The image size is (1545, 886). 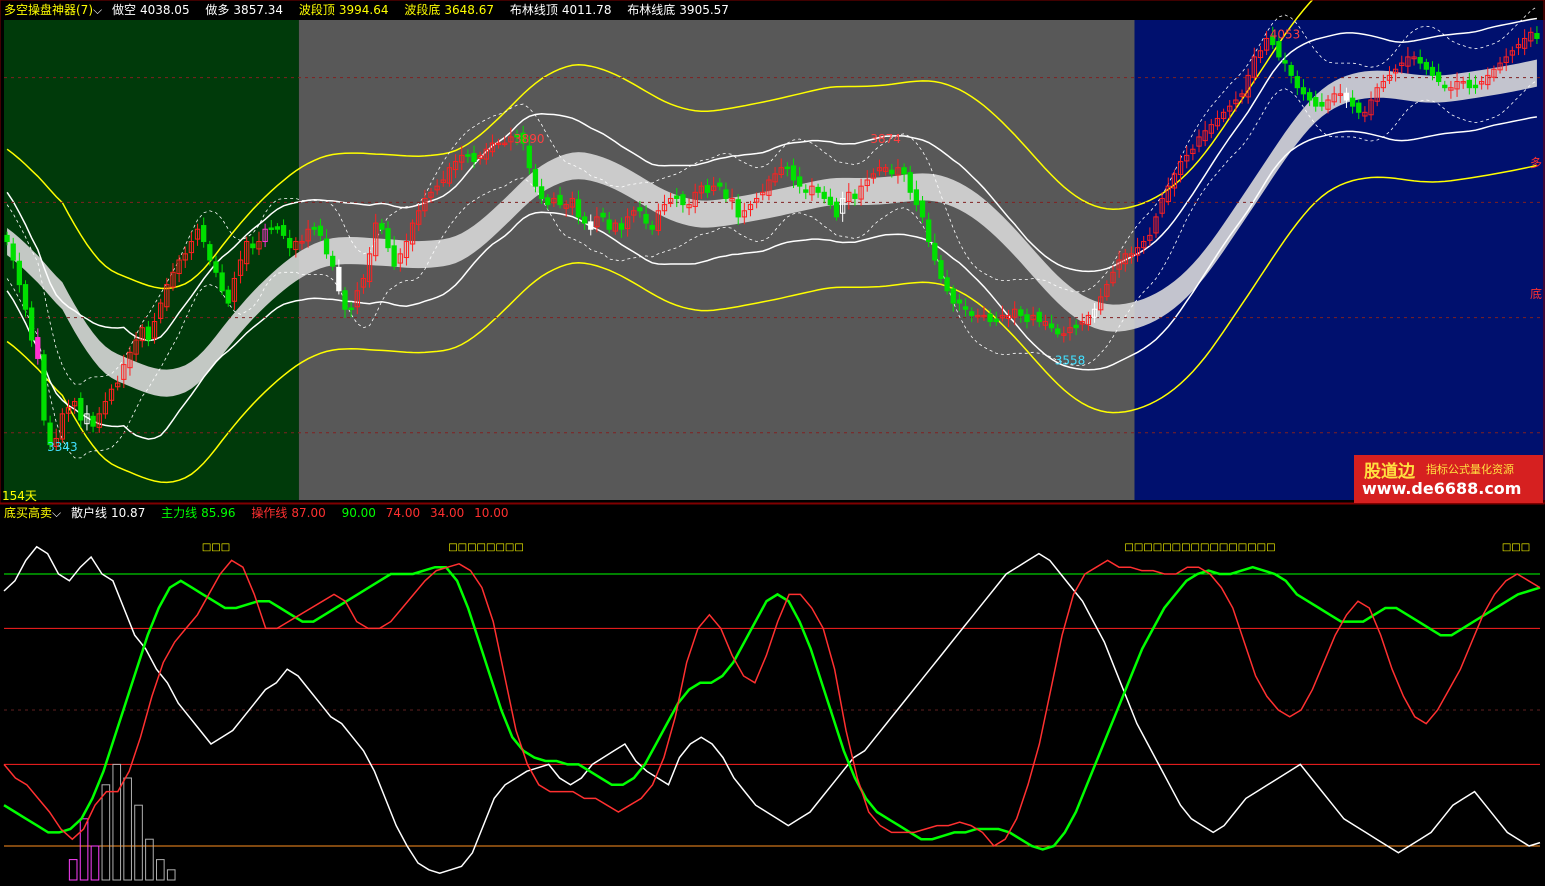 I want to click on label-ref-10: 10.00, so click(x=491, y=513).